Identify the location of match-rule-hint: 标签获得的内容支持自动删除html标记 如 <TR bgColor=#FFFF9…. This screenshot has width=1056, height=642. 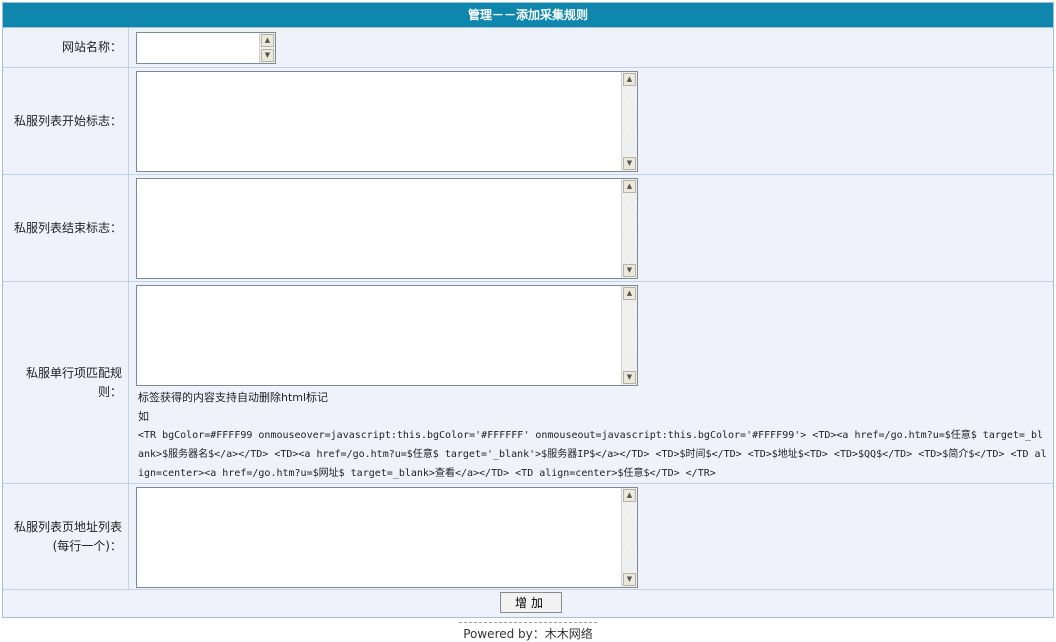
(593, 435).